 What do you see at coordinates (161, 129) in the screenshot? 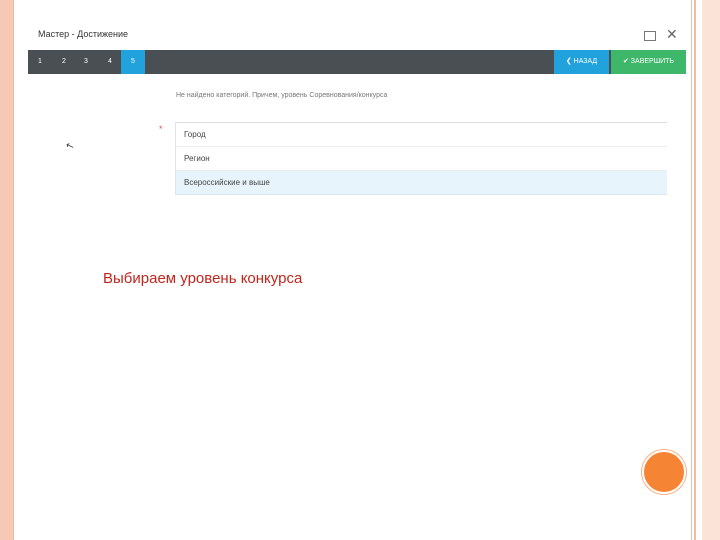
I see `required-mark: *` at bounding box center [161, 129].